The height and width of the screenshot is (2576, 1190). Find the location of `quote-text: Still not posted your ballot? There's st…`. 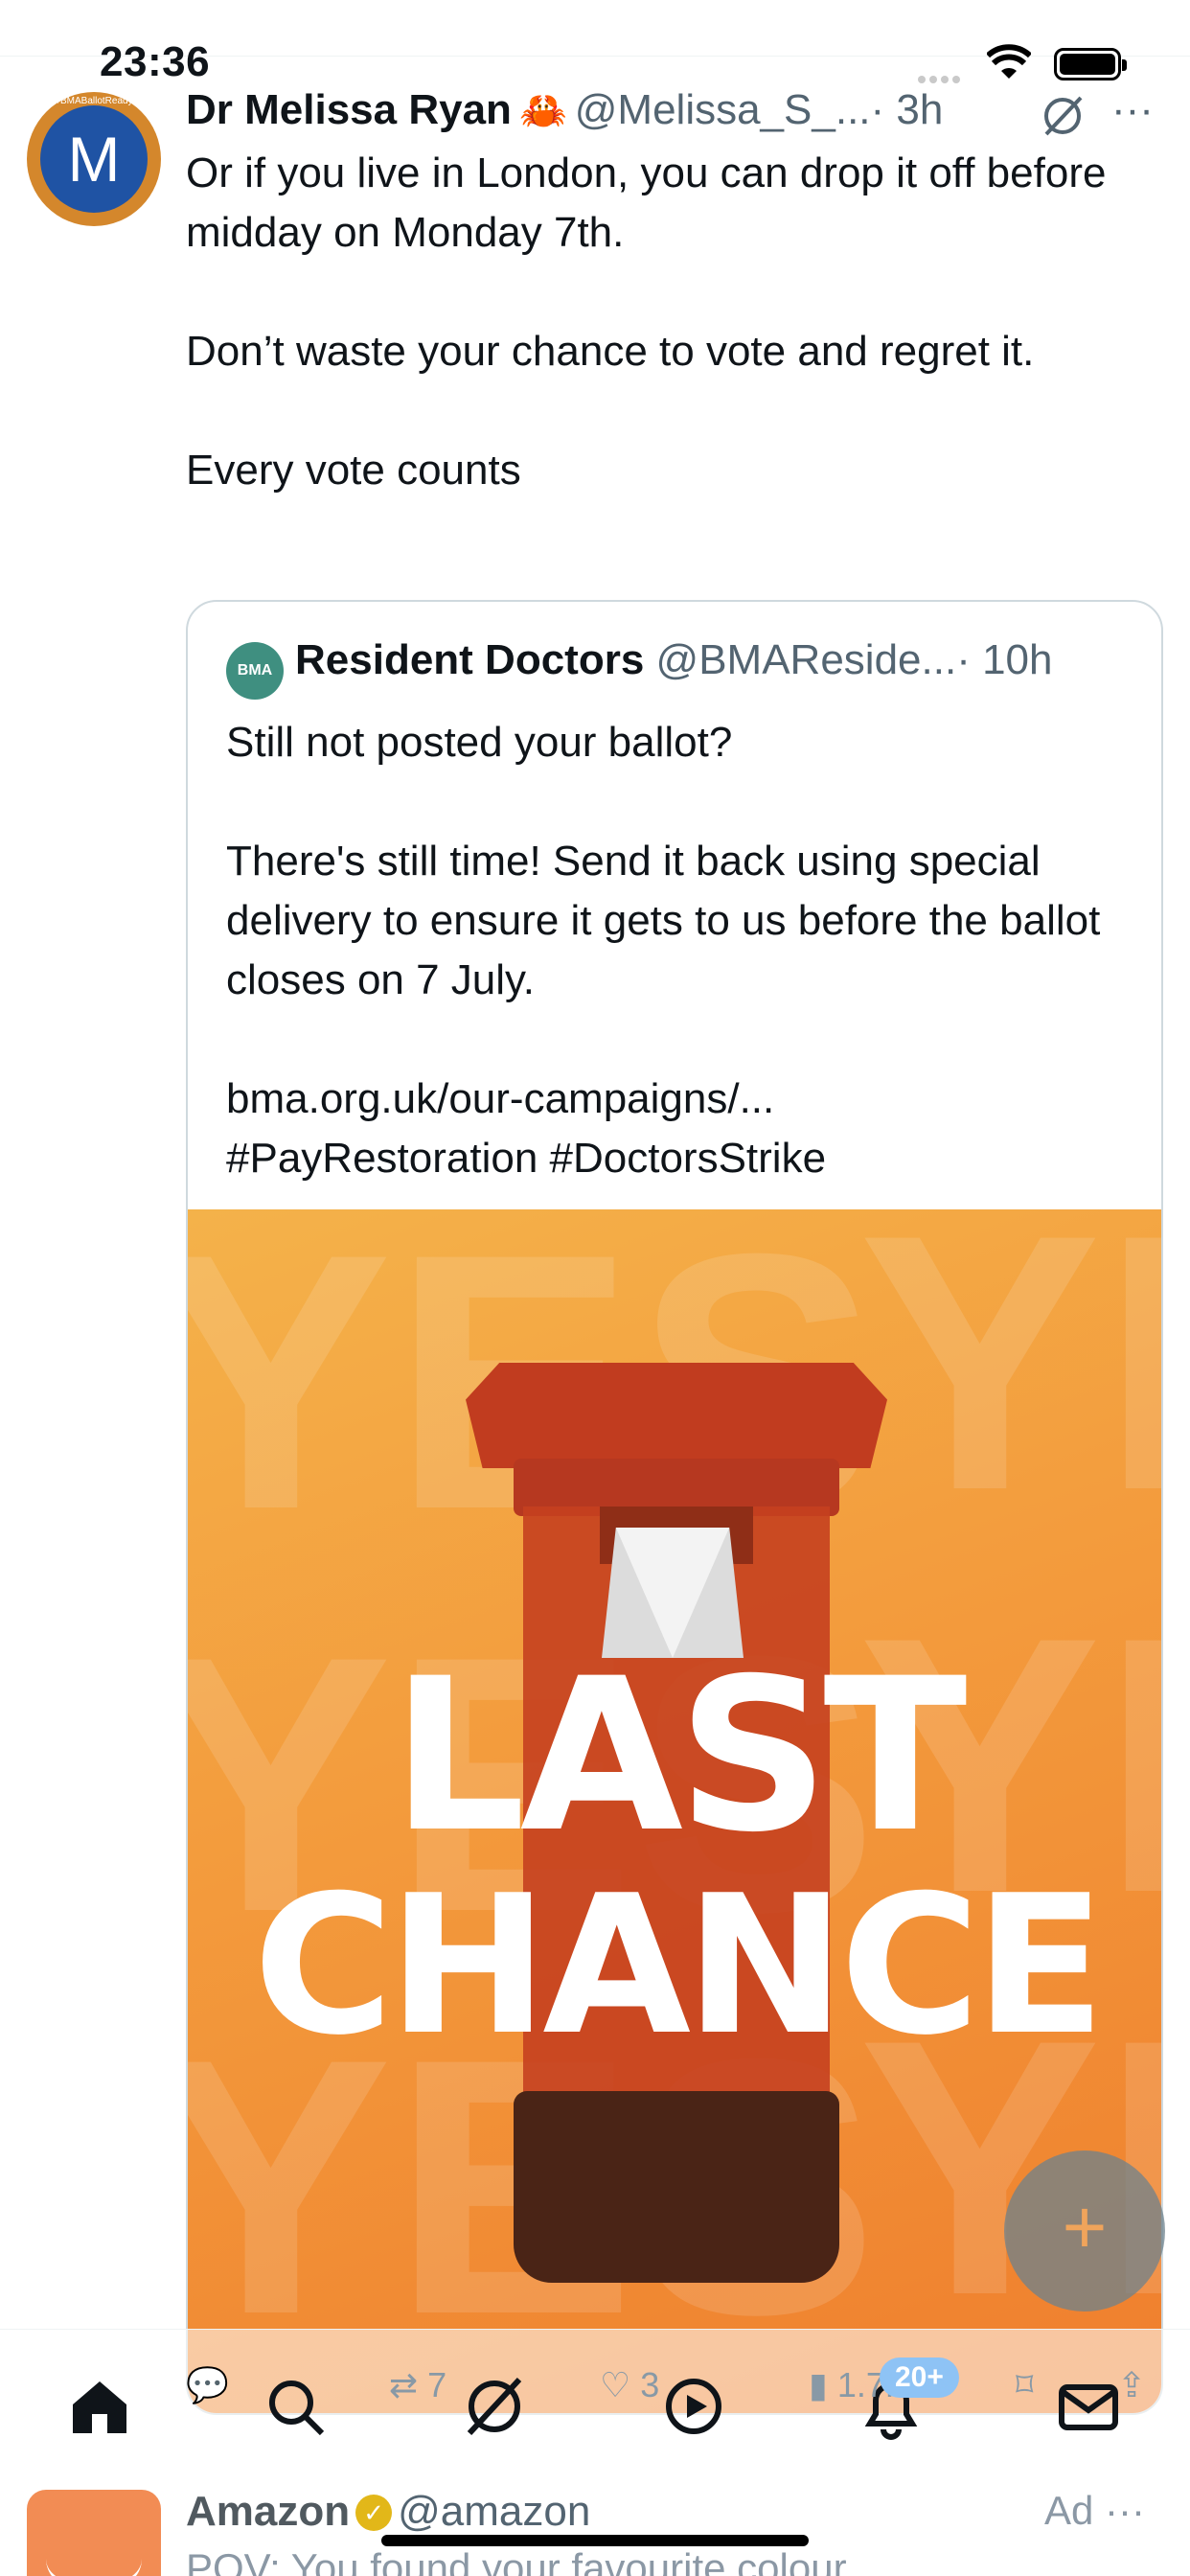

quote-text: Still not posted your ballot? There's st… is located at coordinates (681, 950).